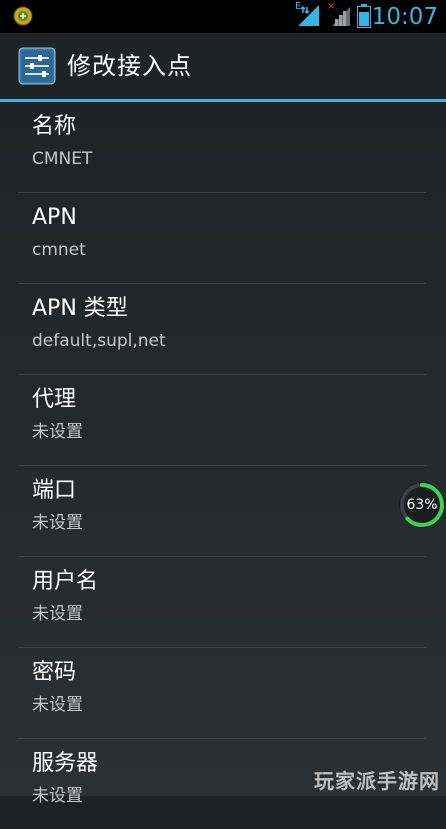 This screenshot has width=446, height=829. What do you see at coordinates (364, 16) in the screenshot?
I see `battery-icon` at bounding box center [364, 16].